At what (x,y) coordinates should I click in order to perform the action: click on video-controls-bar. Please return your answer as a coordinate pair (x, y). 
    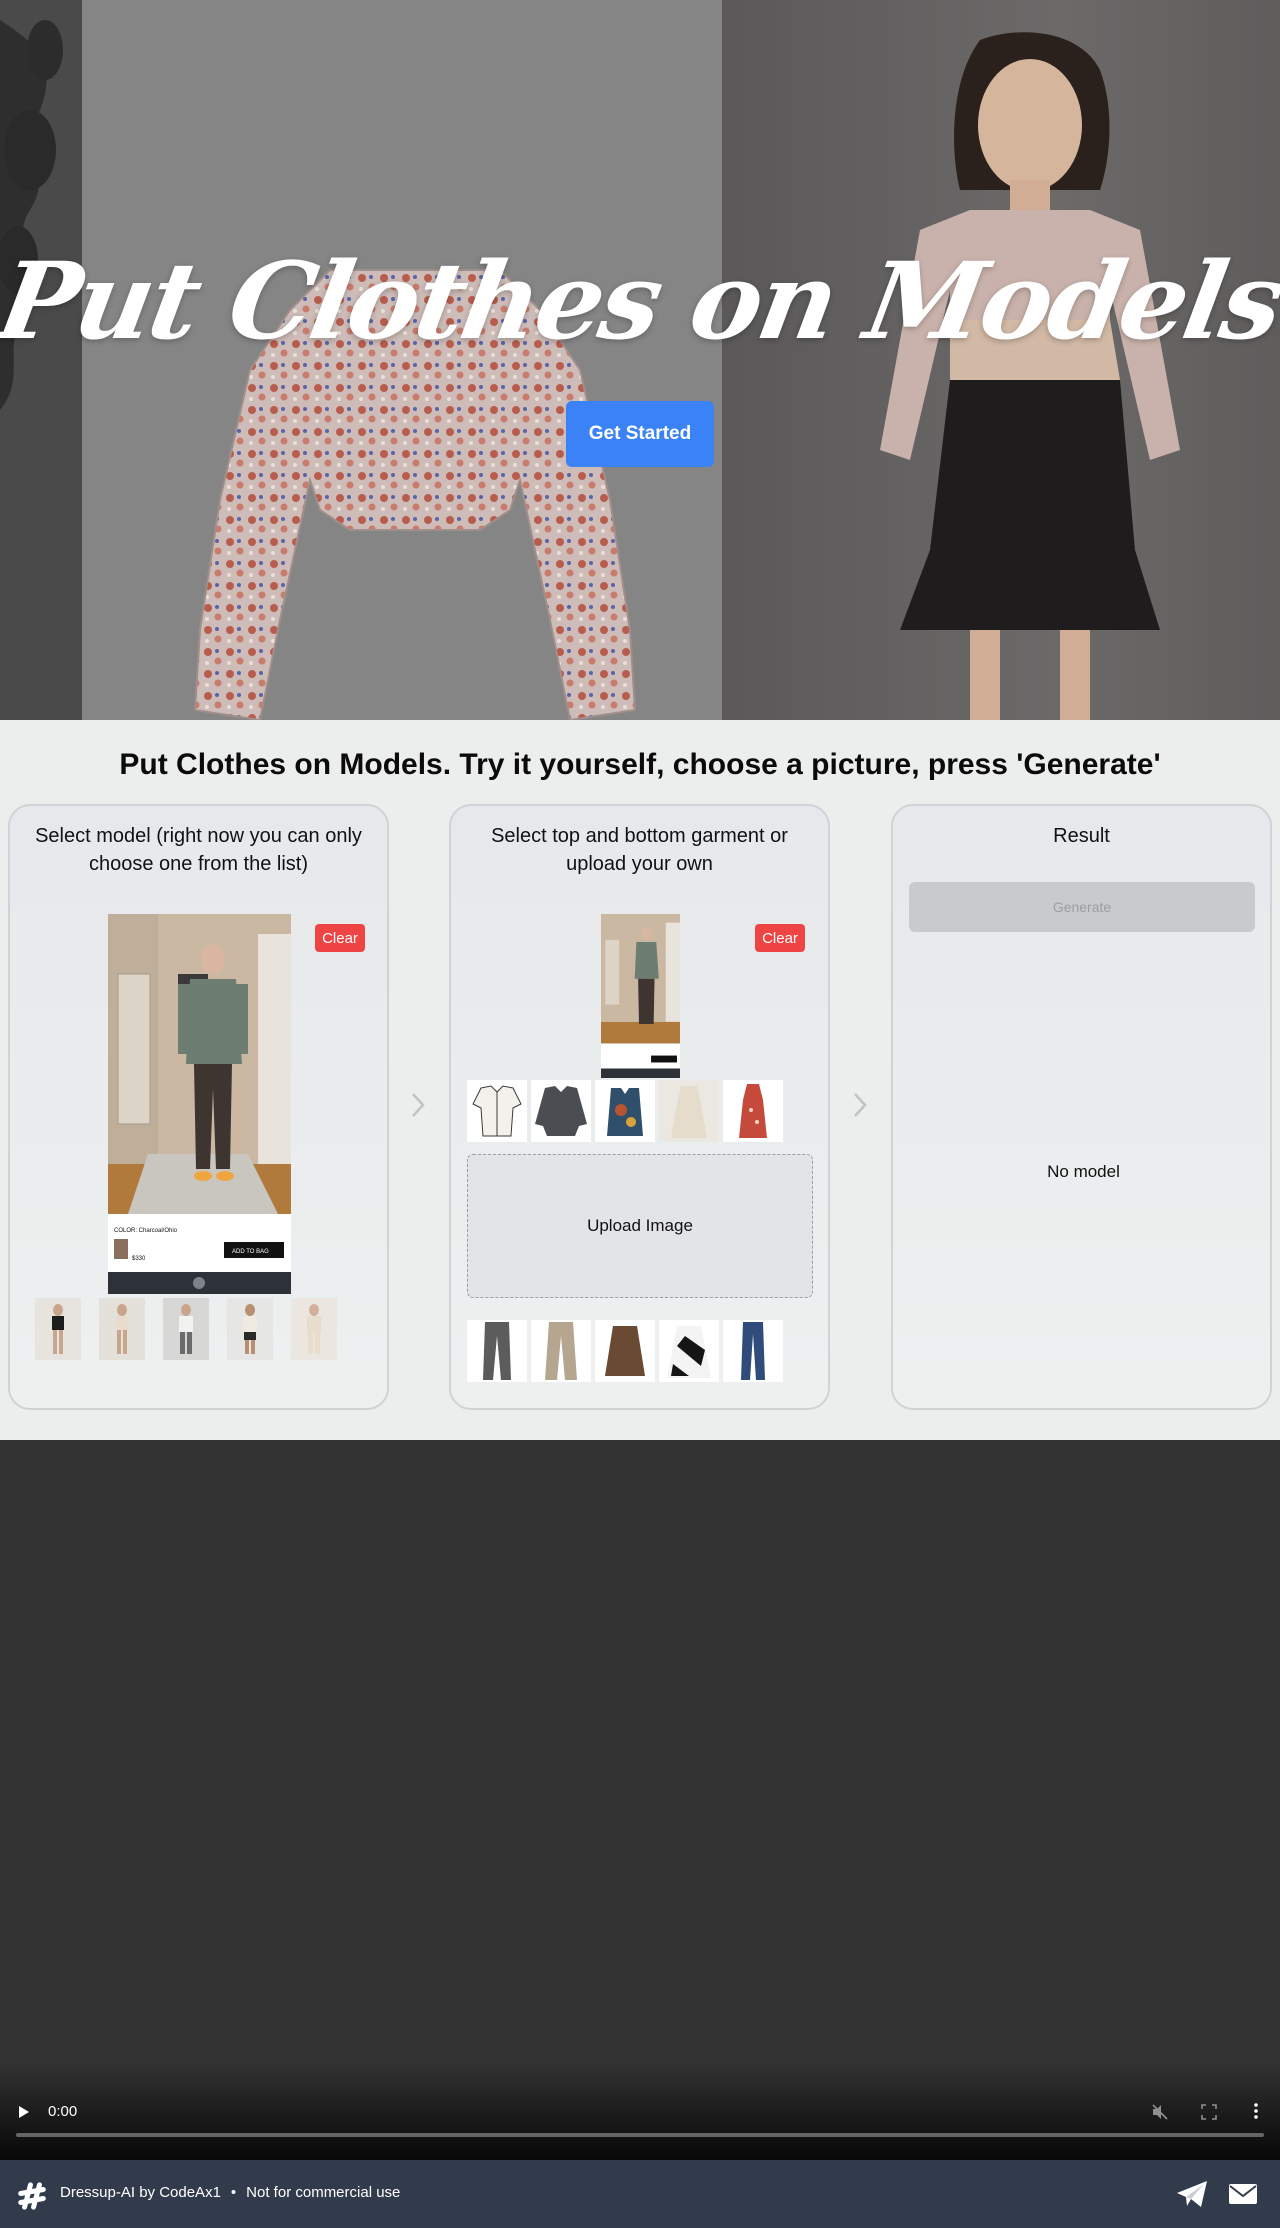
    Looking at the image, I should click on (640, 2110).